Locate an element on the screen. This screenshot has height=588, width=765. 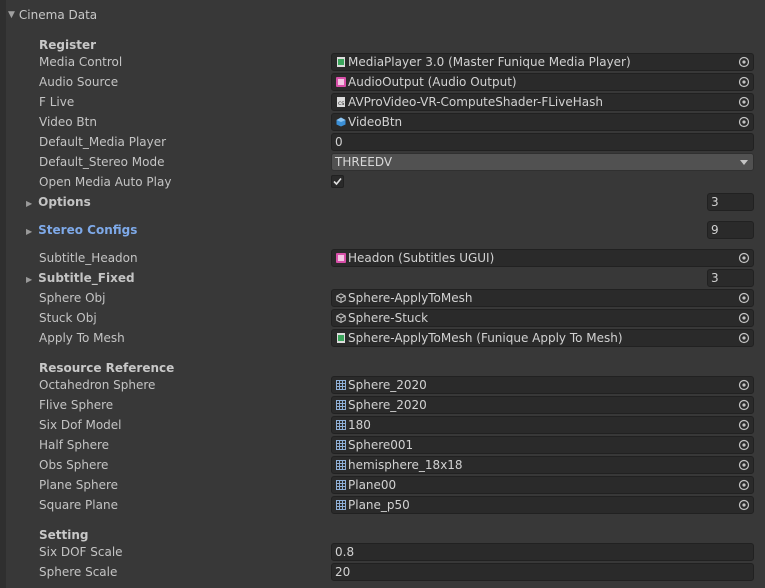
field-label: Flive Sphere is located at coordinates (76, 405).